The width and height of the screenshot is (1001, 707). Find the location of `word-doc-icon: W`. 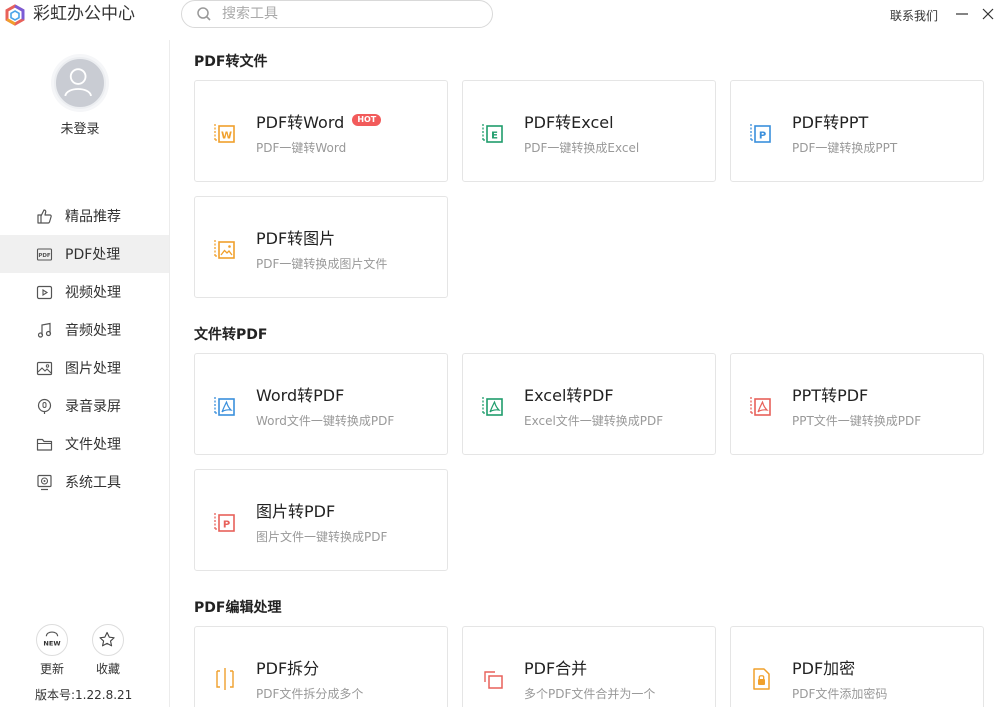

word-doc-icon: W is located at coordinates (224, 133).